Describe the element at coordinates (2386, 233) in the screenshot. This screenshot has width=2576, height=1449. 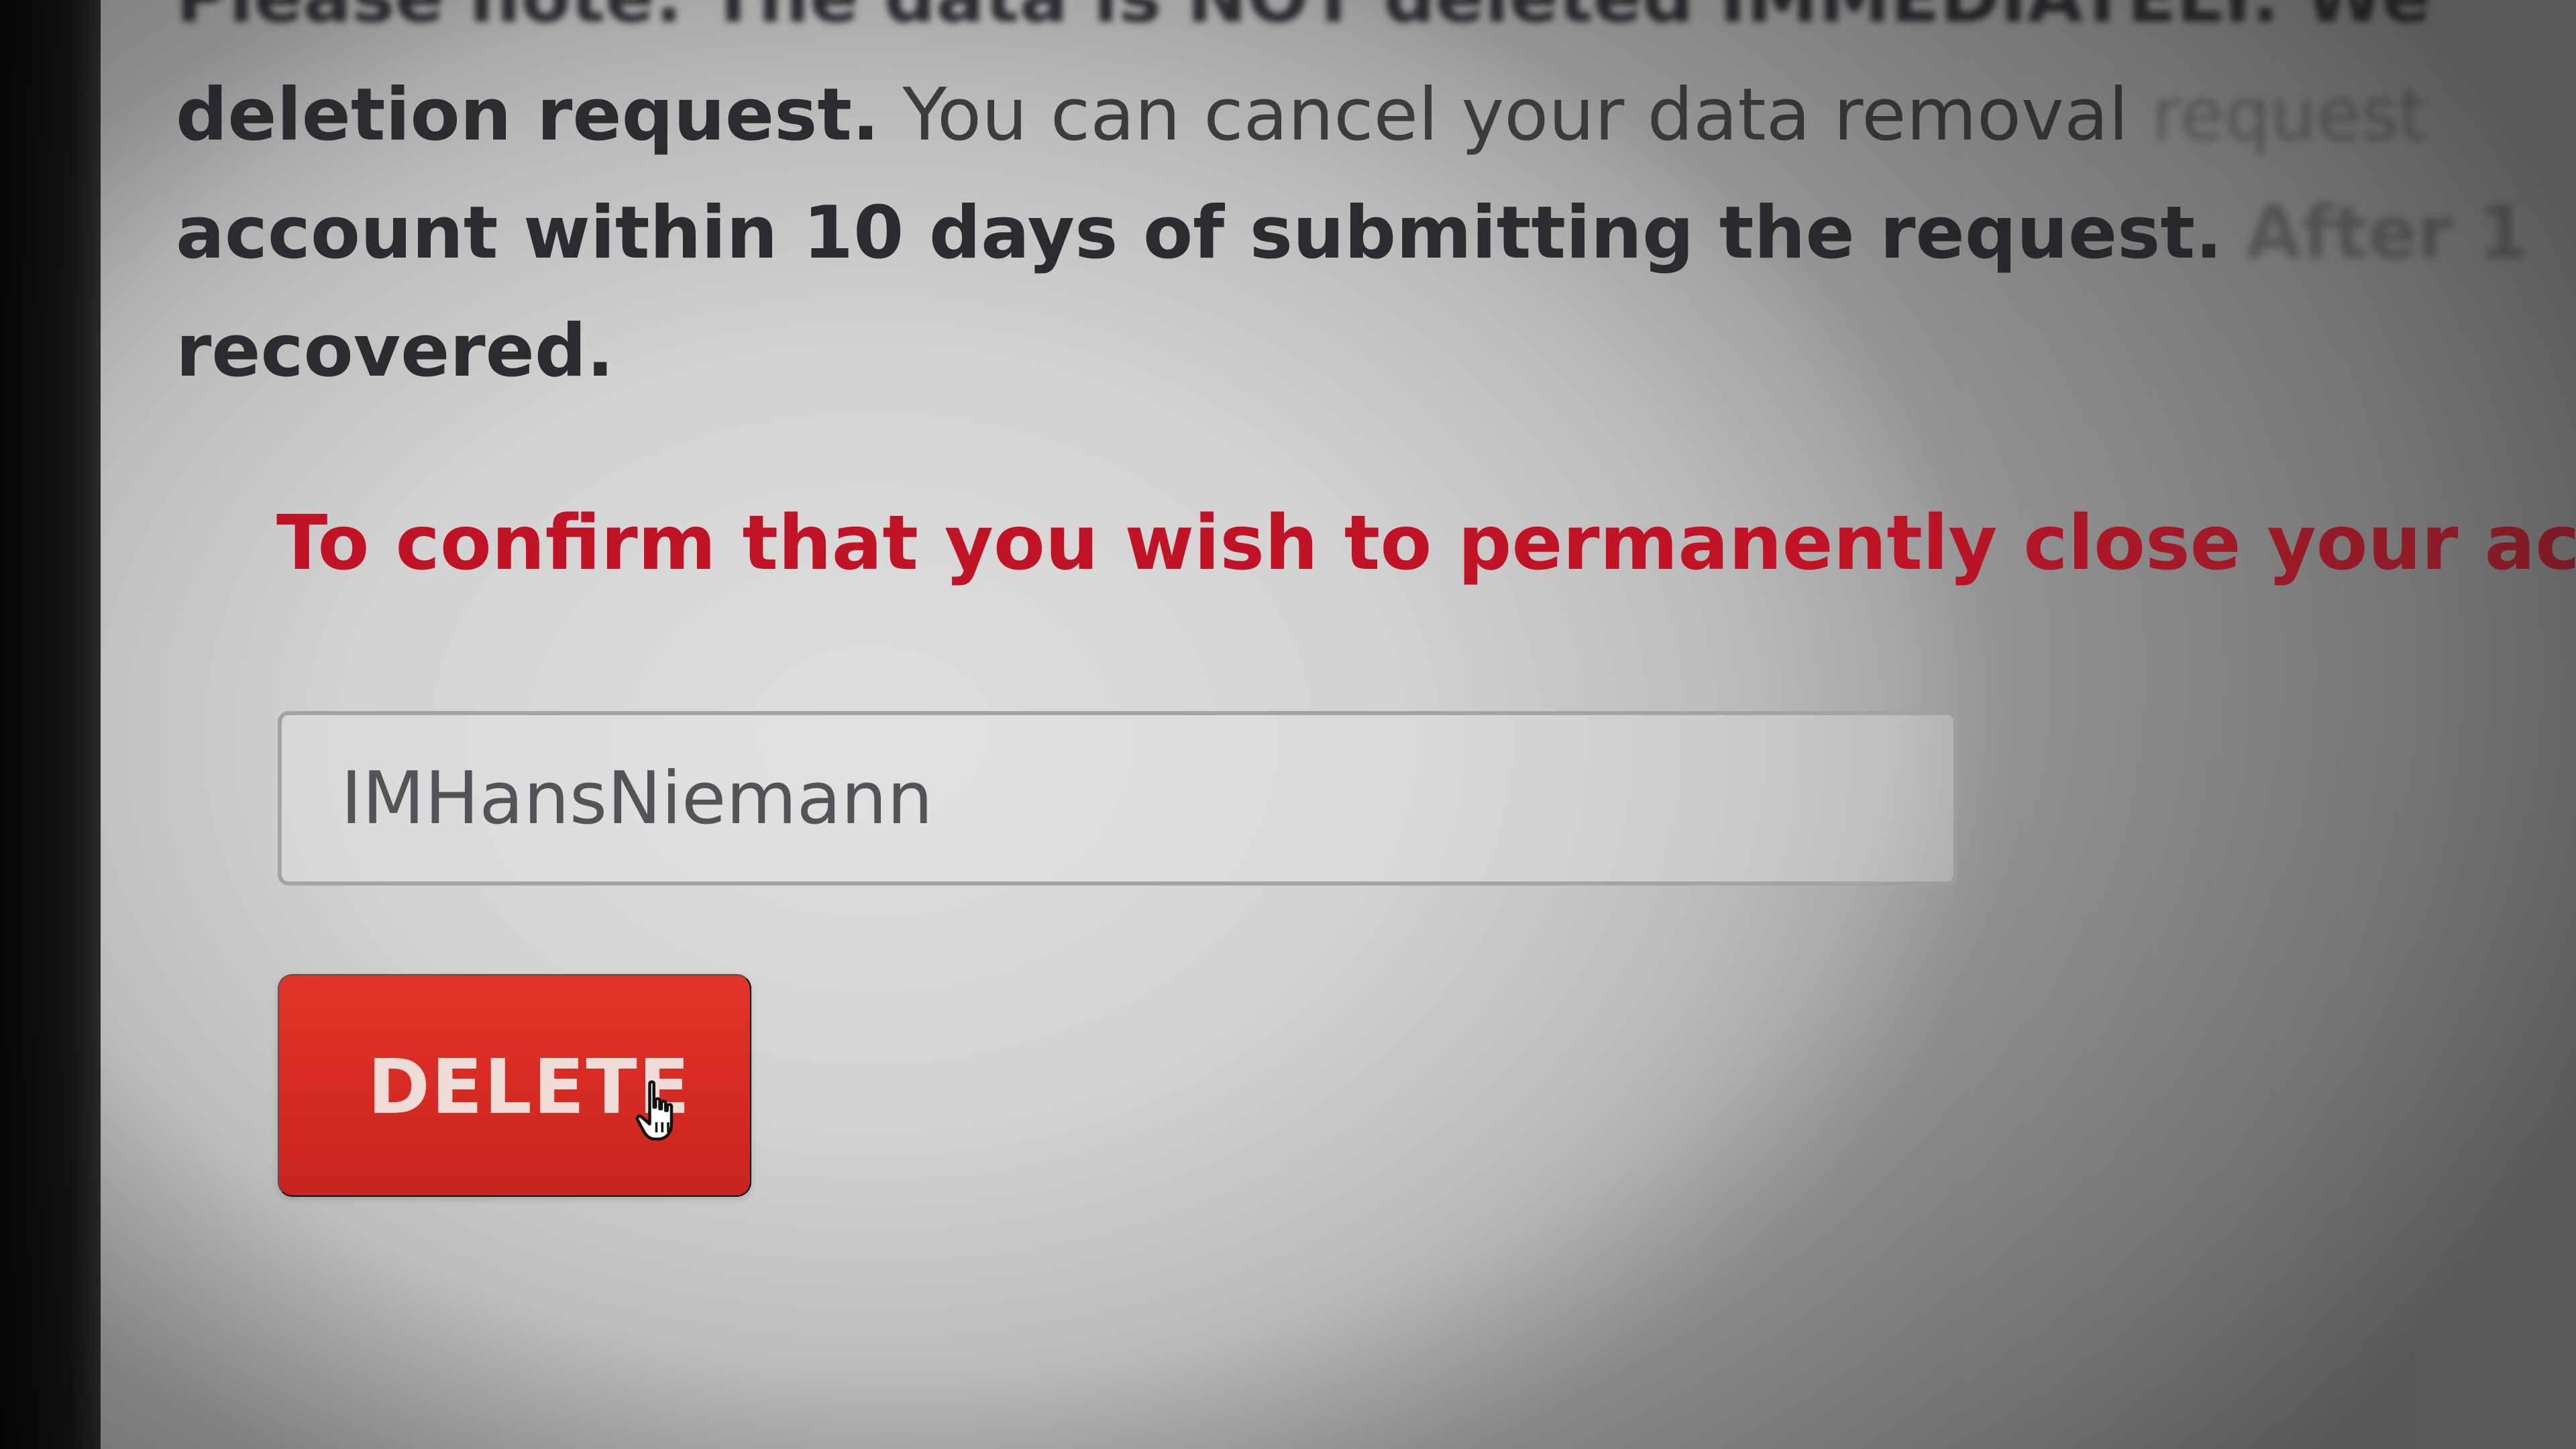
I see `notice-after-text-faded: After 1` at that location.